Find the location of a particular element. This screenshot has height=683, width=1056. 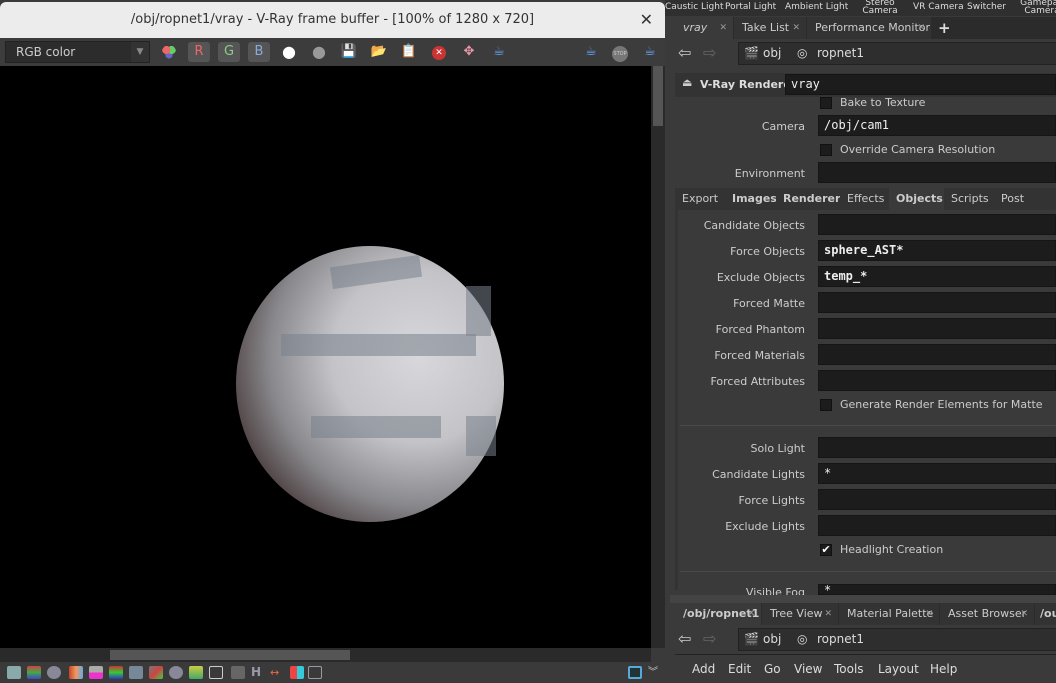

exclude-lights-field is located at coordinates (937, 525).